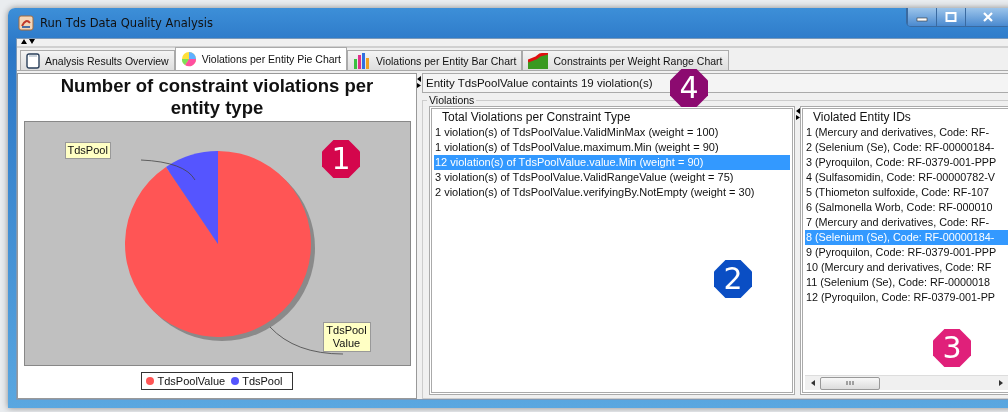 This screenshot has height=412, width=1008. What do you see at coordinates (906, 282) in the screenshot?
I see `entity-row: 11 (Selenium (Se), Code: RF-0000018` at bounding box center [906, 282].